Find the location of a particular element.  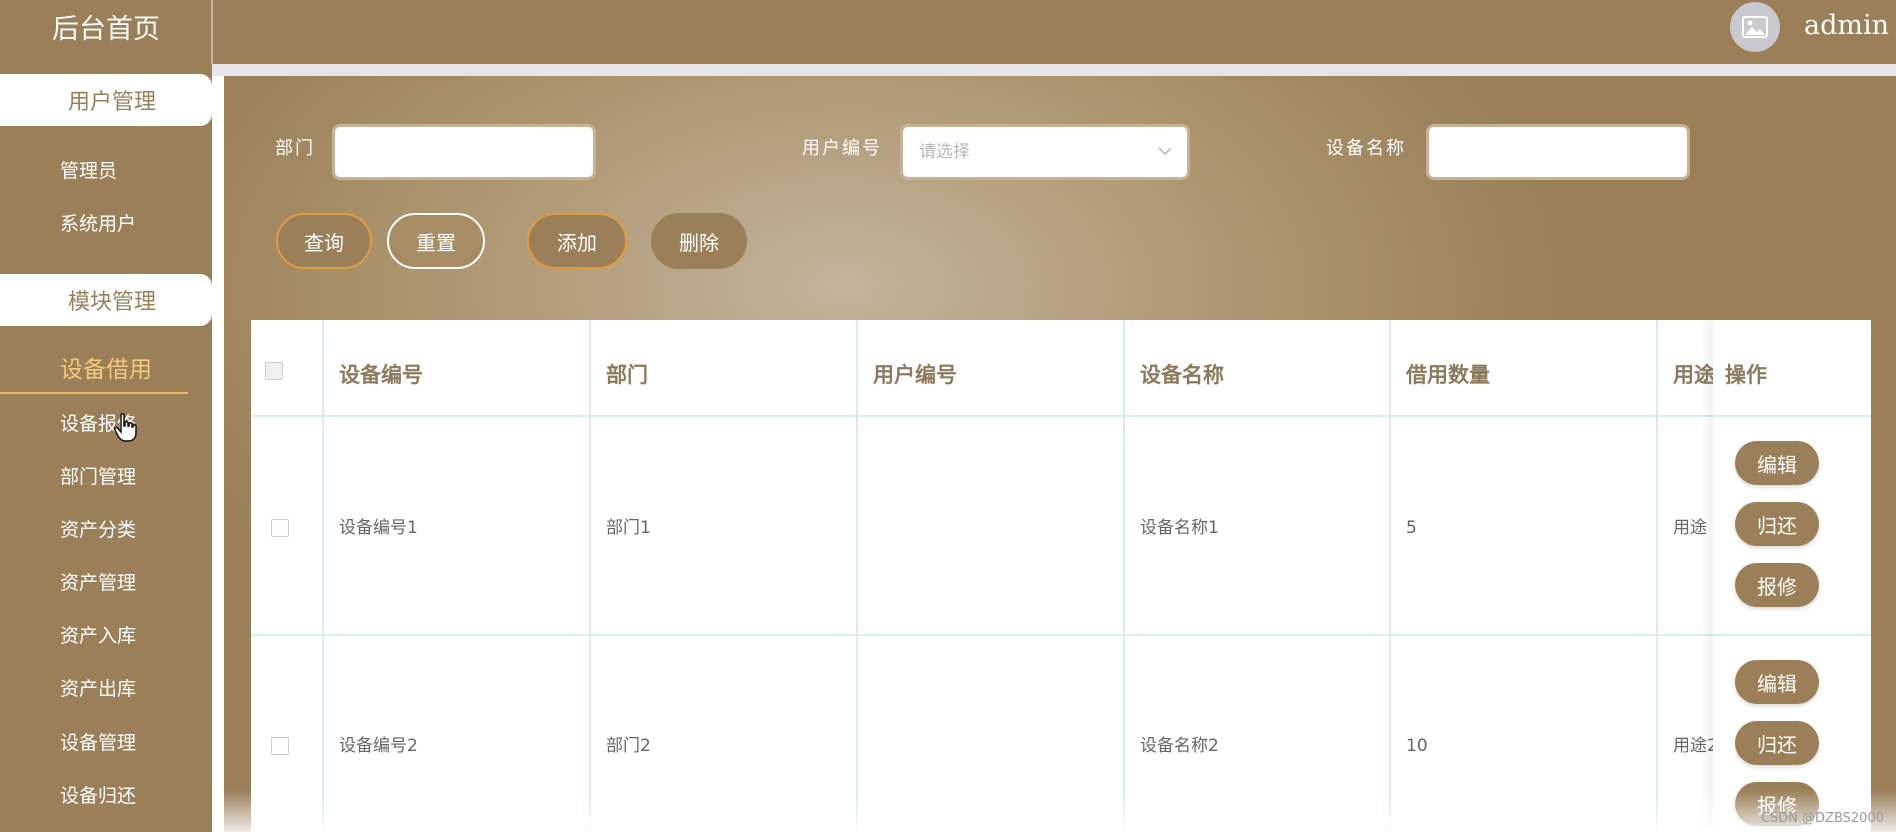

user-no-label: 用户编号 is located at coordinates (842, 148).